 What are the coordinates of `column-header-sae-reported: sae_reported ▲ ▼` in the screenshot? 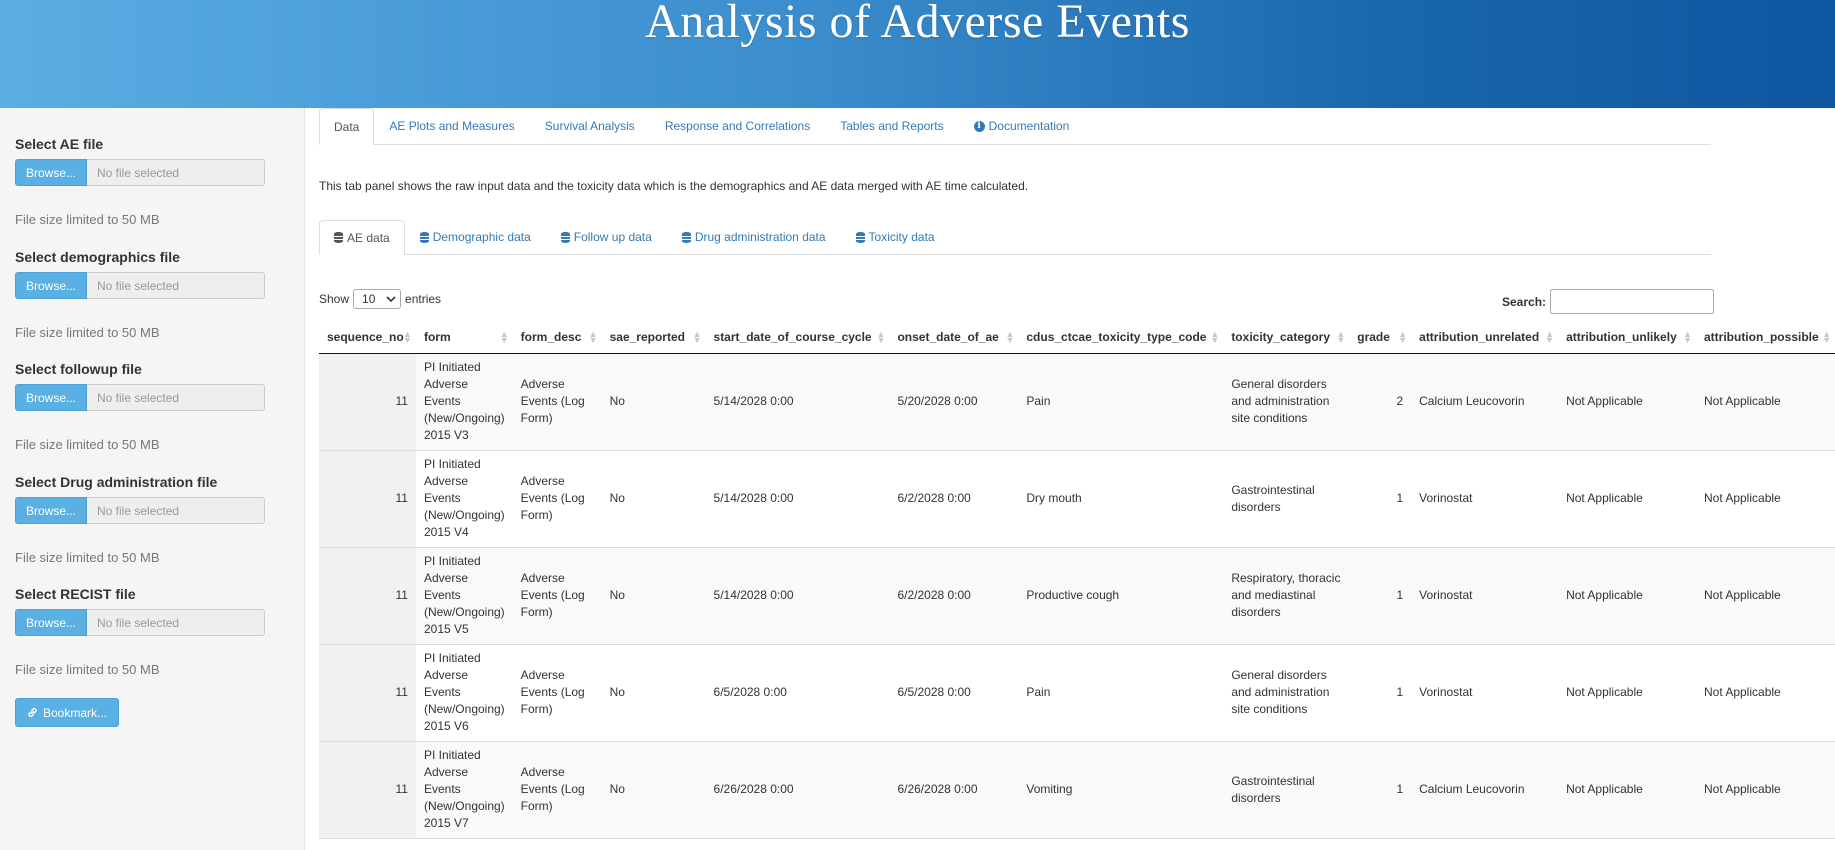 It's located at (653, 337).